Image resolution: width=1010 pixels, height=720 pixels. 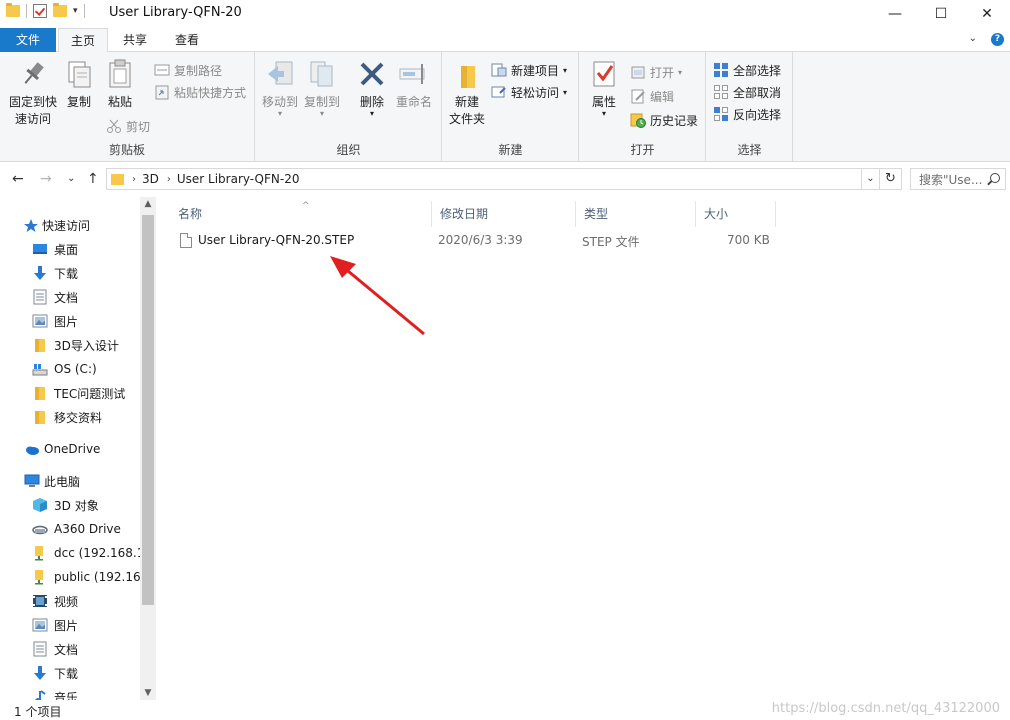 I want to click on nav-item-3d-import: 3D导入设计, so click(x=94, y=345).